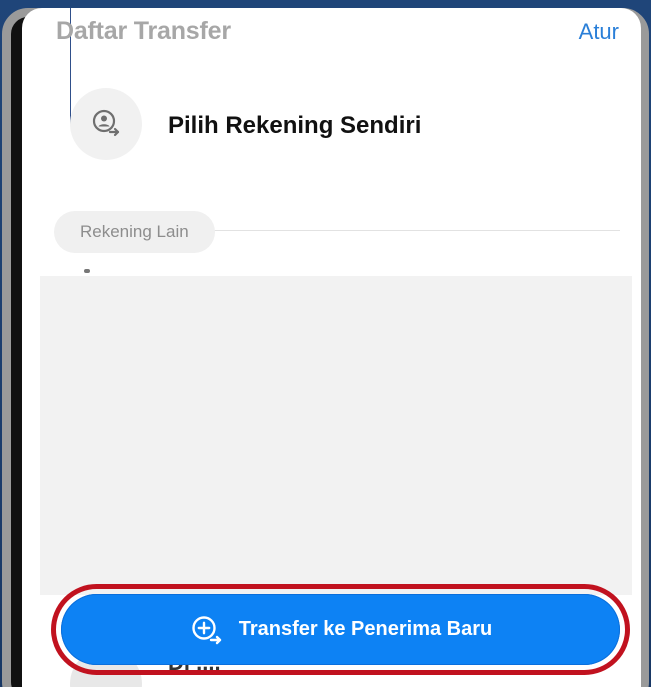 This screenshot has width=651, height=687. Describe the element at coordinates (87, 271) in the screenshot. I see `partial-list-marker` at that location.